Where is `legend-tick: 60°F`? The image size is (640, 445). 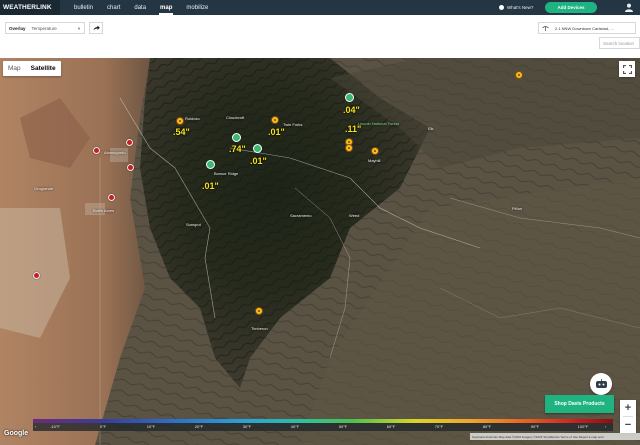
legend-tick: 60°F is located at coordinates (391, 426).